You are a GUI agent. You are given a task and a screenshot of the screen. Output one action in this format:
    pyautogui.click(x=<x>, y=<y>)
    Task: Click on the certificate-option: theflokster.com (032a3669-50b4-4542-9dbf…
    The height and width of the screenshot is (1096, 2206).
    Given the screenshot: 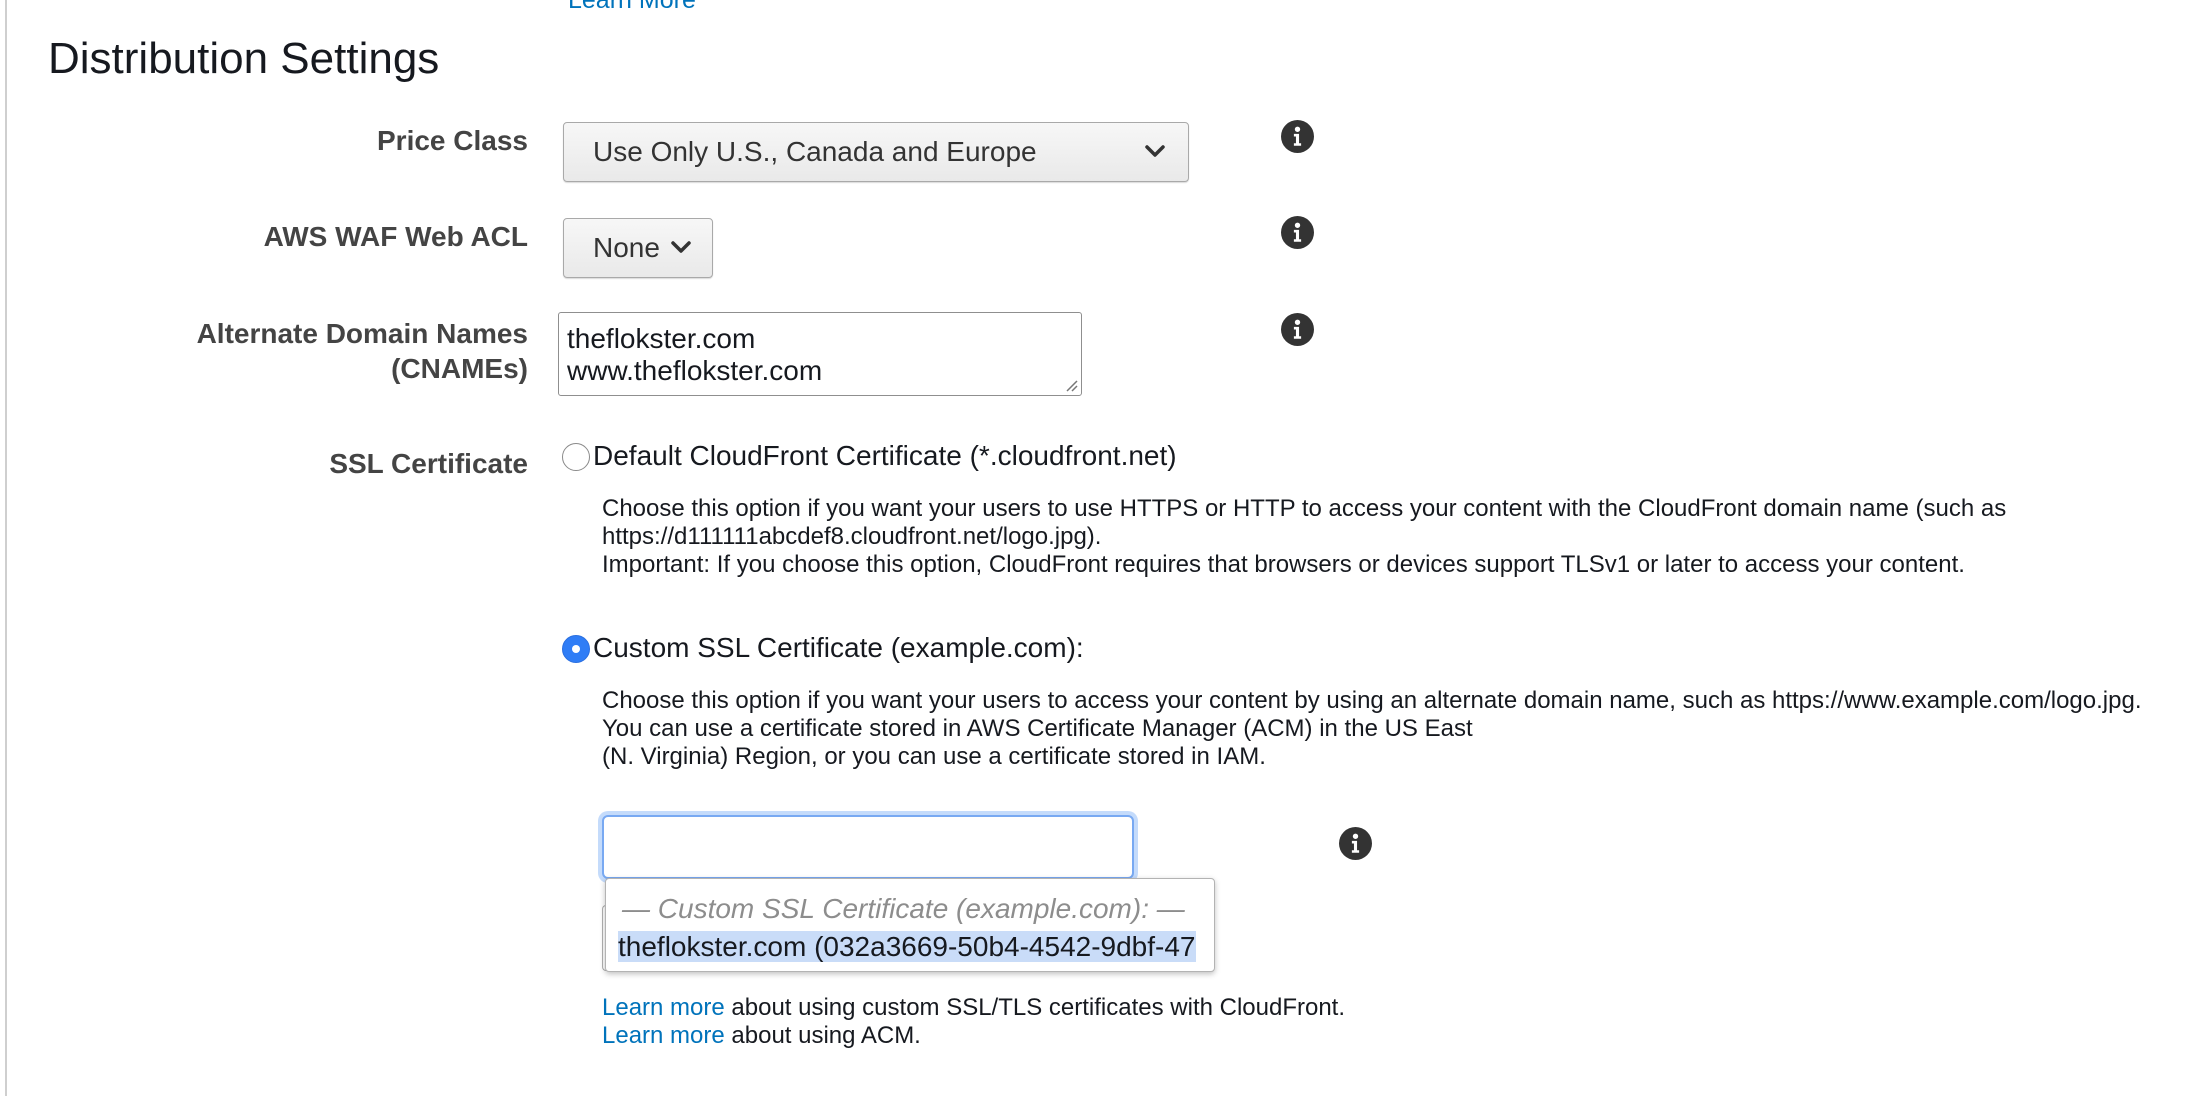 What is the action you would take?
    pyautogui.click(x=911, y=947)
    